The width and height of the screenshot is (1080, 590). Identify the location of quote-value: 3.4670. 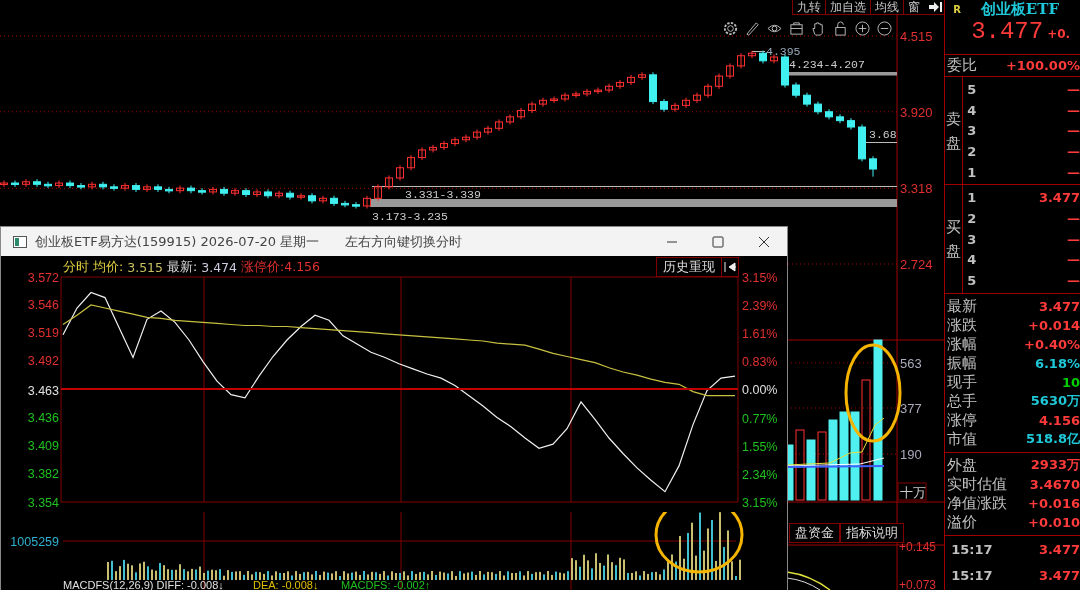
(1054, 484).